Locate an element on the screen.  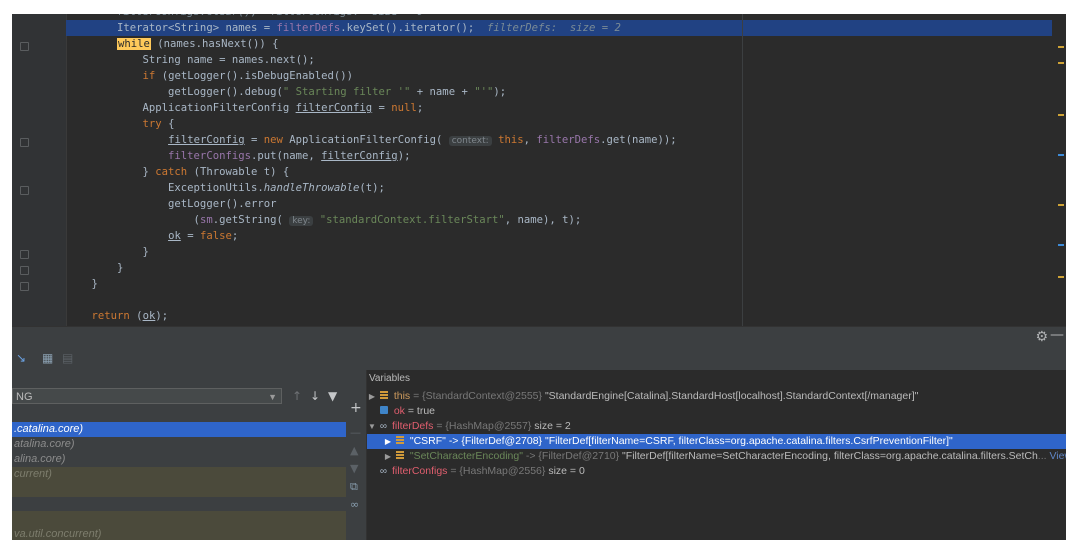
code-token: + name + is located at coordinates (442, 92).